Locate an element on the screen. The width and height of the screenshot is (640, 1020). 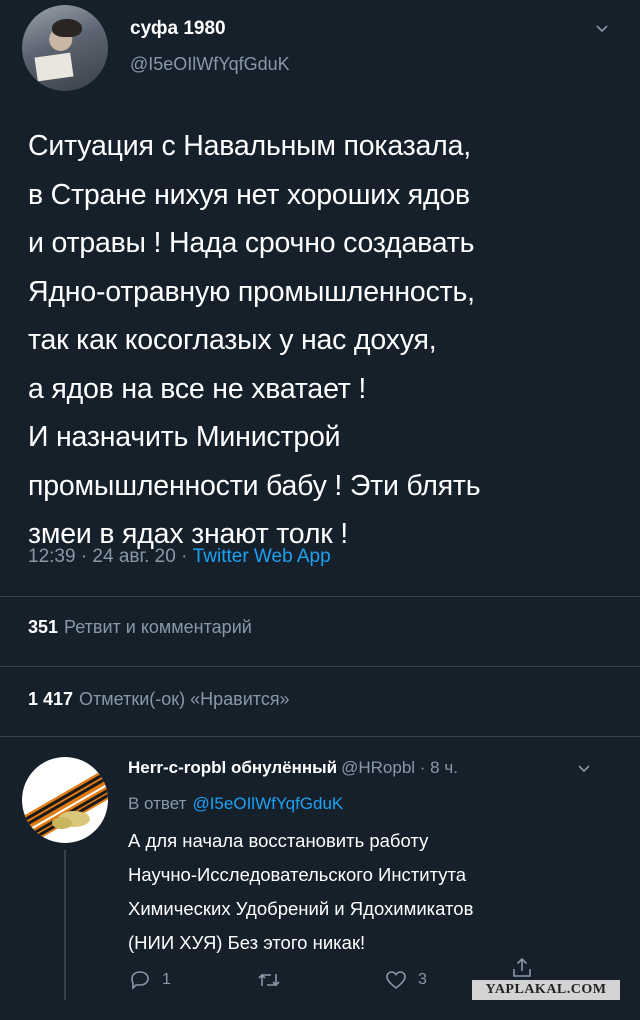
tweet-timestamp: 12:39 · 24 авг. 20 · Twitter Web App is located at coordinates (179, 557).